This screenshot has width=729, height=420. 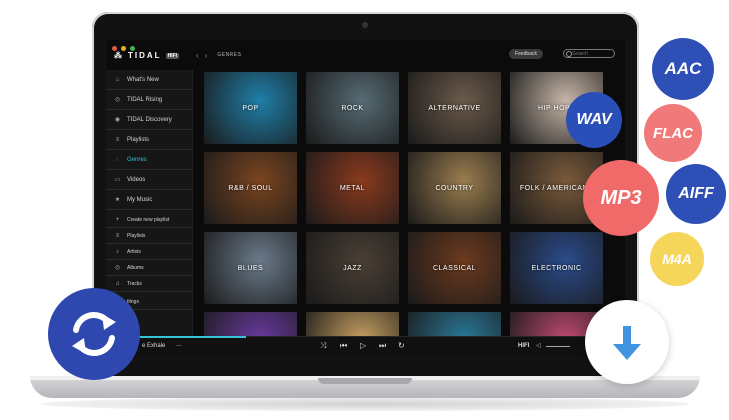 I want to click on genre-label: CLASSICAL, so click(x=454, y=268).